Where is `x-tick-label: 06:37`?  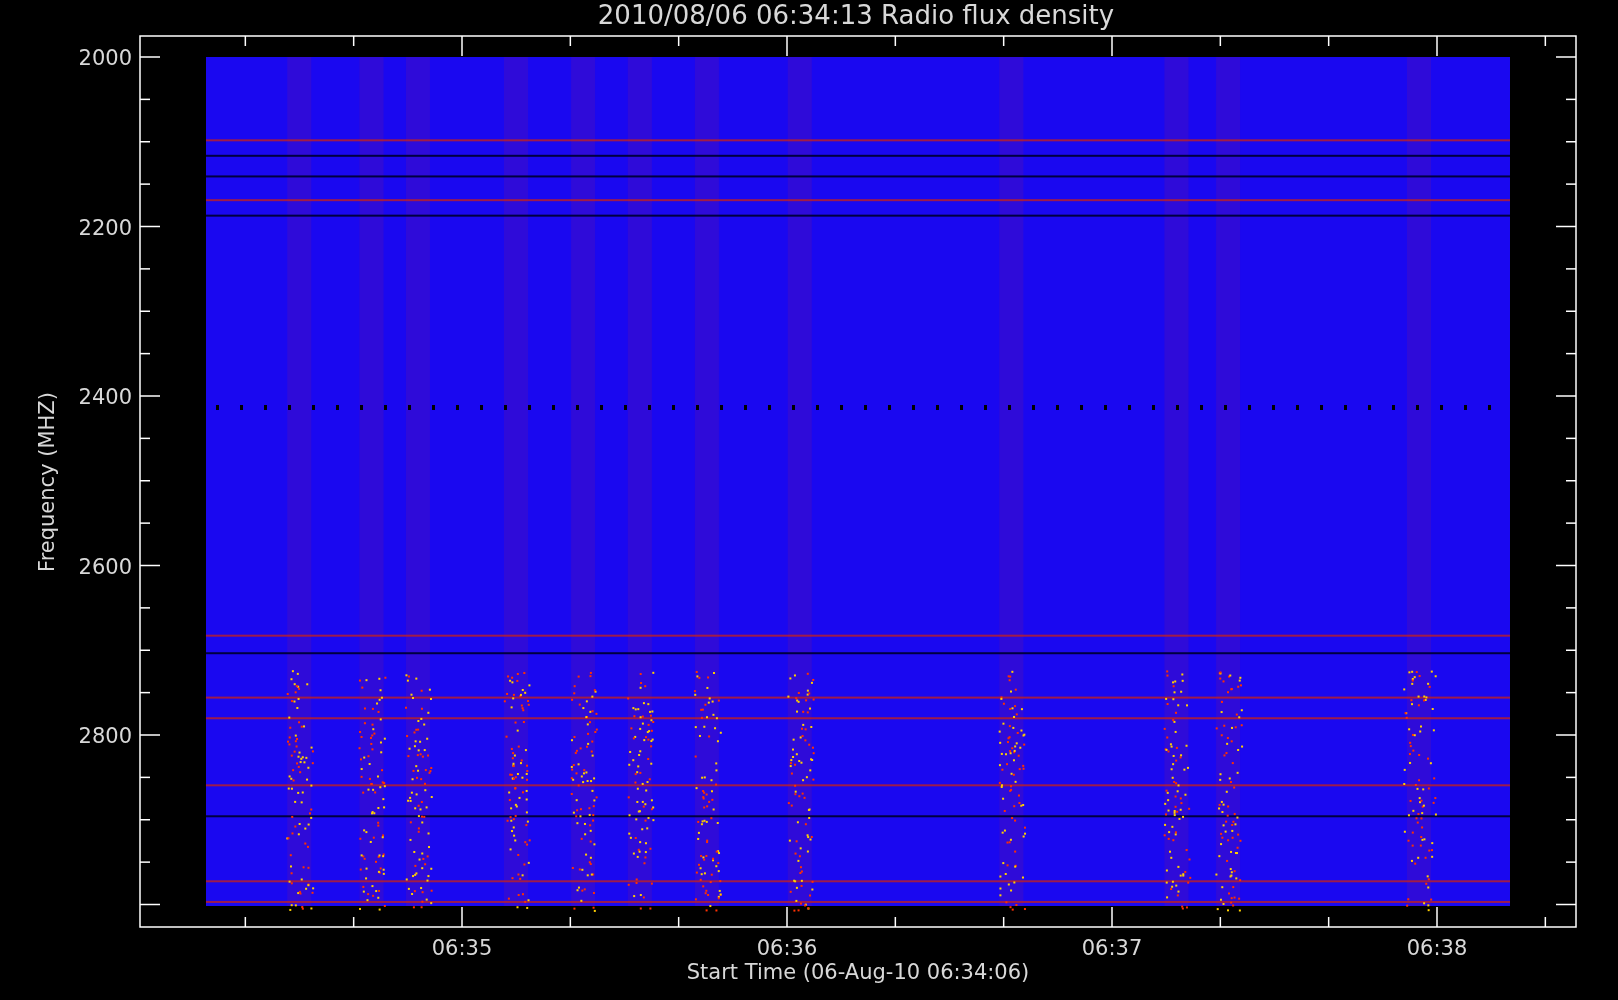 x-tick-label: 06:37 is located at coordinates (1112, 948).